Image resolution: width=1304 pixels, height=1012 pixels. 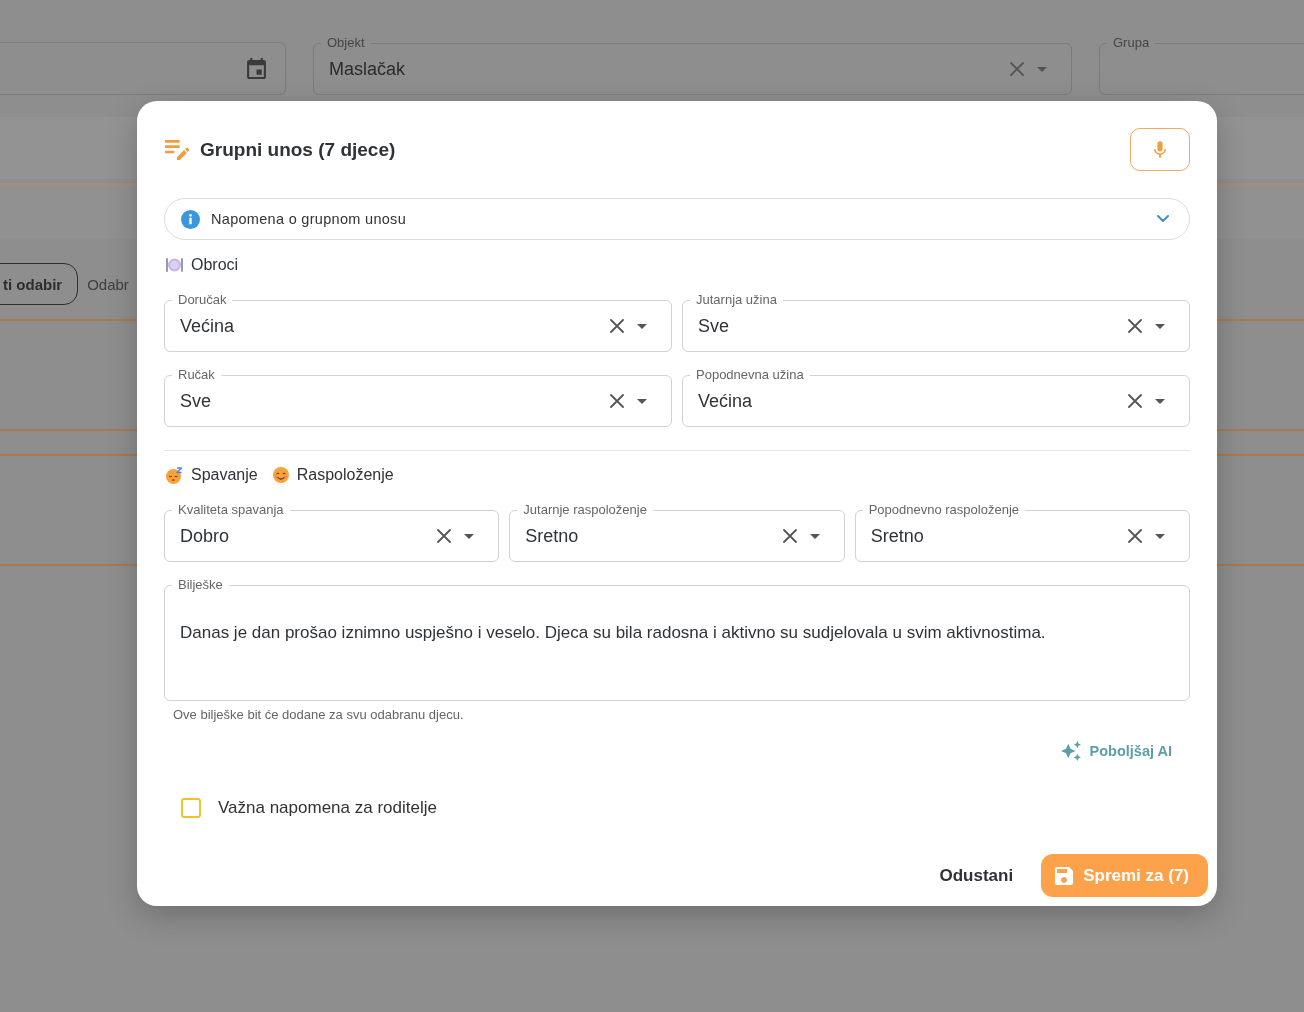 What do you see at coordinates (143, 68) in the screenshot?
I see `date-field` at bounding box center [143, 68].